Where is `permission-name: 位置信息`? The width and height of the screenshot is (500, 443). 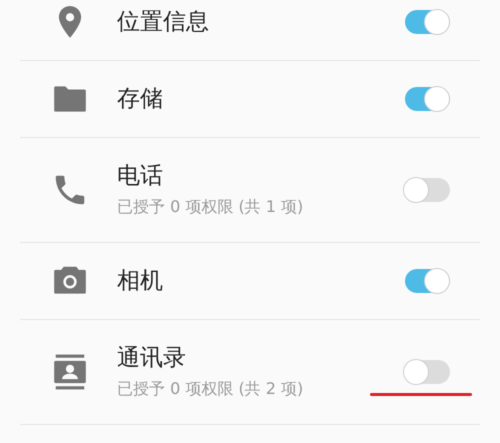 permission-name: 位置信息 is located at coordinates (163, 22).